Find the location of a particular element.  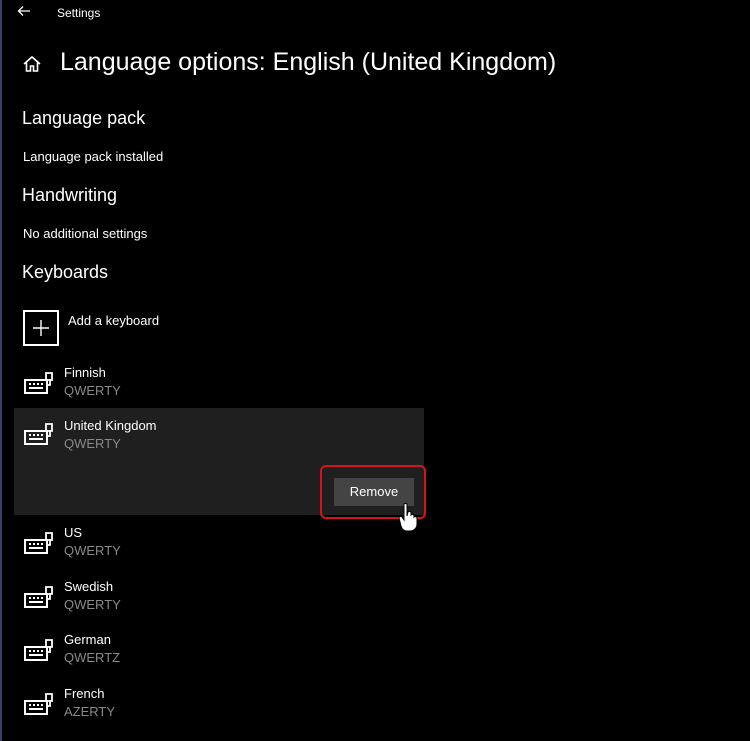

add-keyboard-button: Add a keyboard is located at coordinates (123, 328).